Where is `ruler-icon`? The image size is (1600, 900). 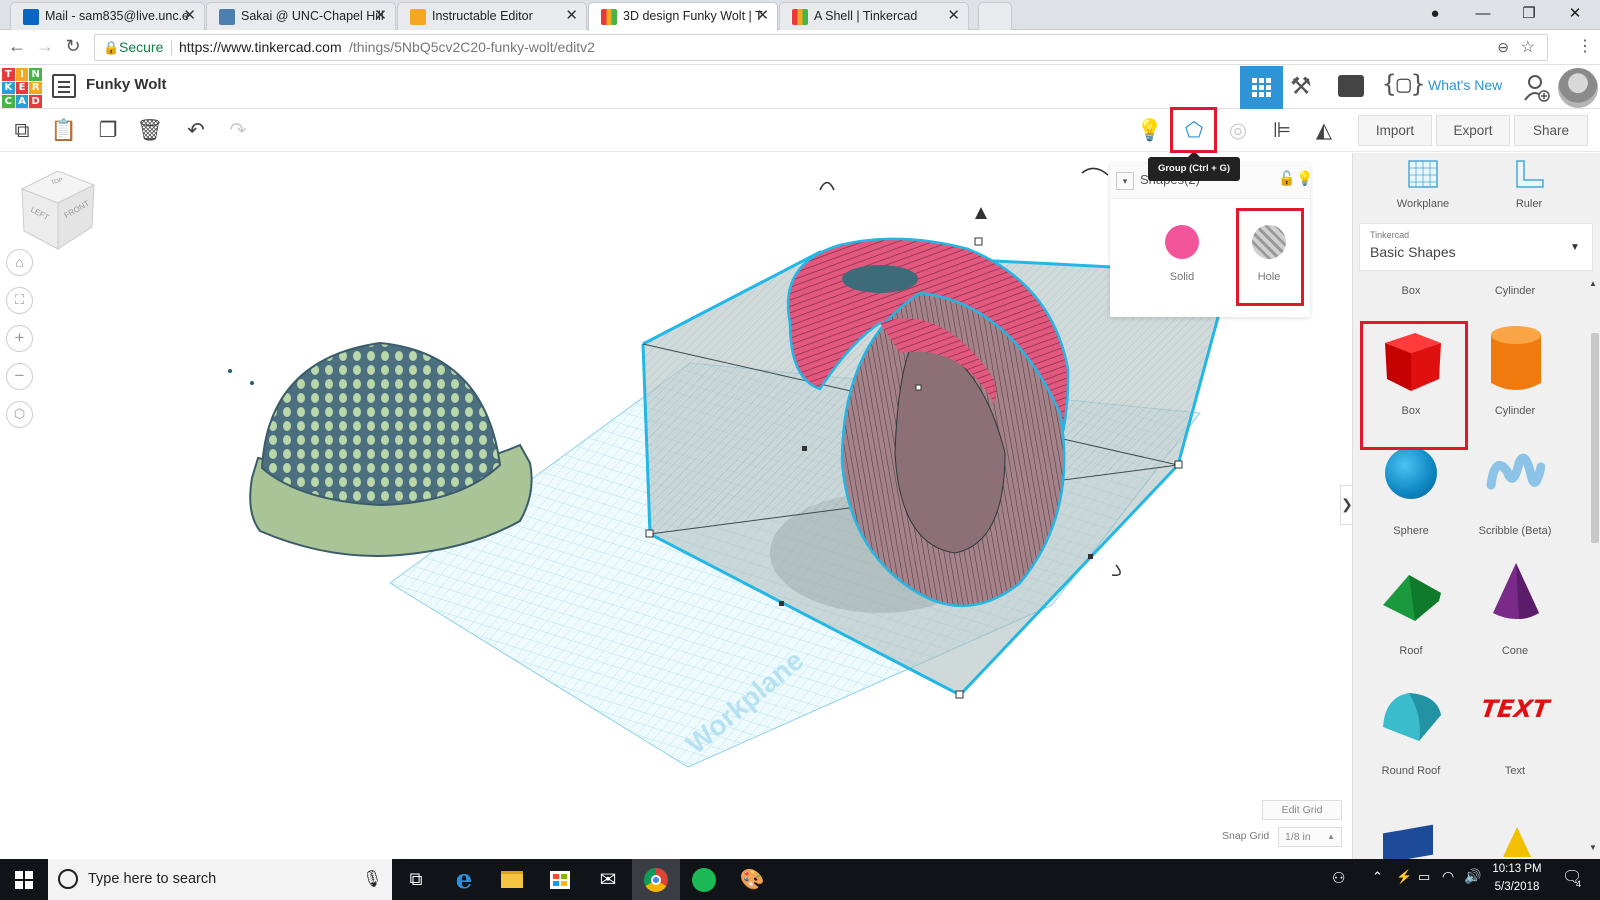 ruler-icon is located at coordinates (1529, 174).